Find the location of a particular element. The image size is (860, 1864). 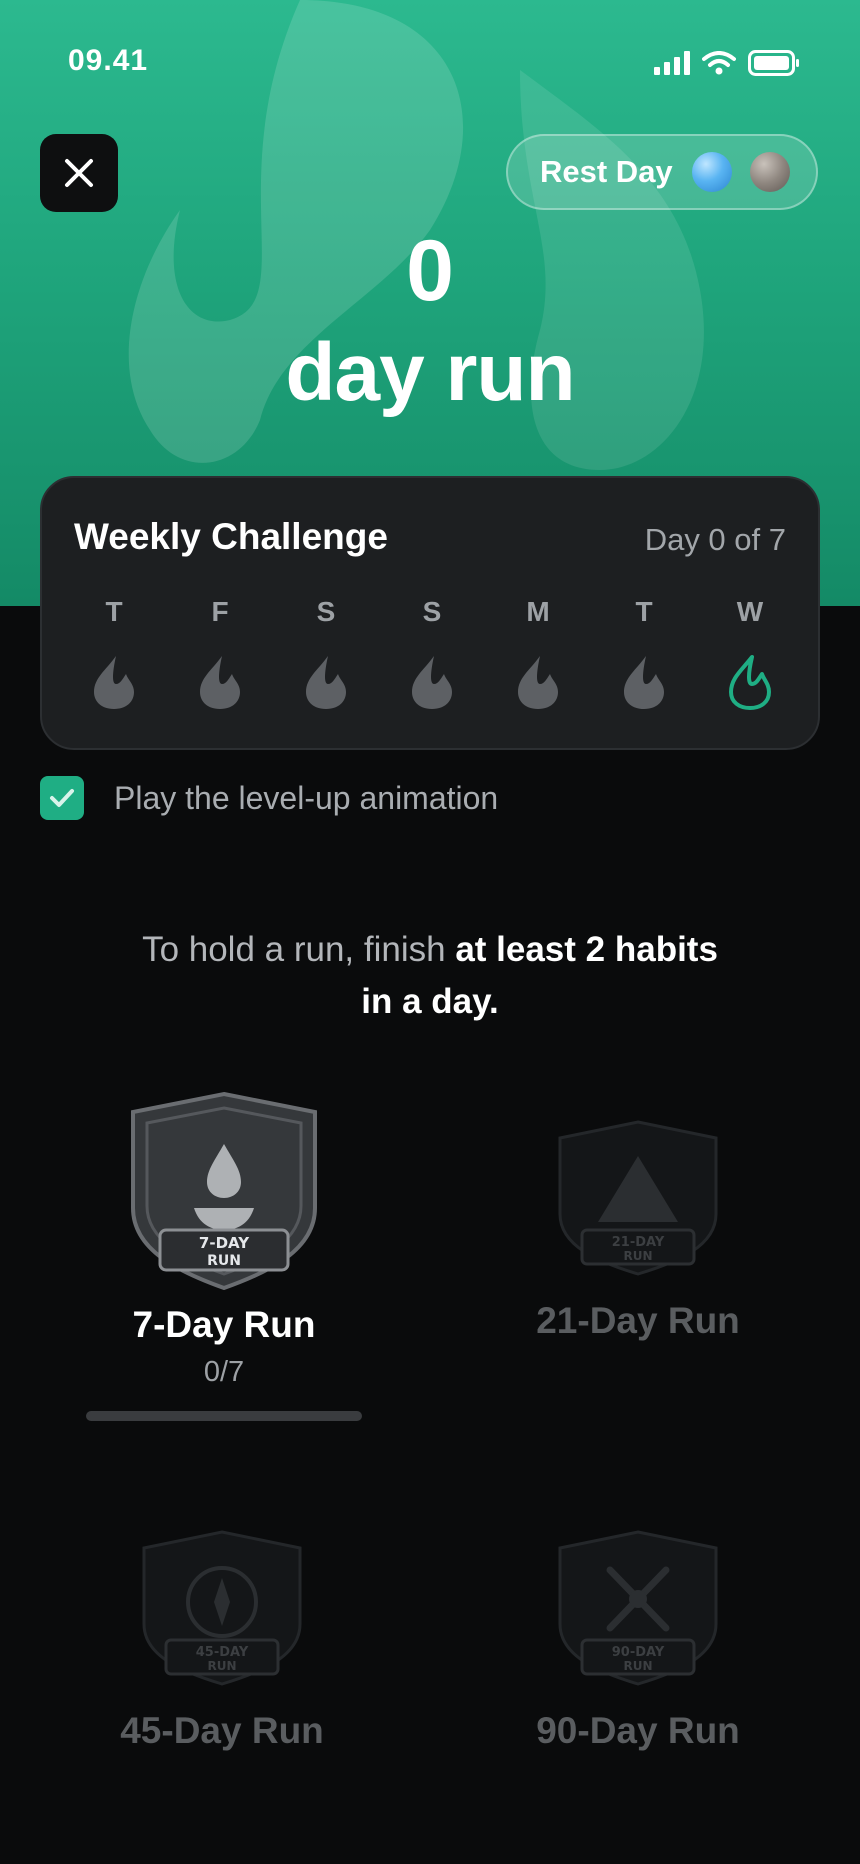

day-letter: W is located at coordinates (750, 611).